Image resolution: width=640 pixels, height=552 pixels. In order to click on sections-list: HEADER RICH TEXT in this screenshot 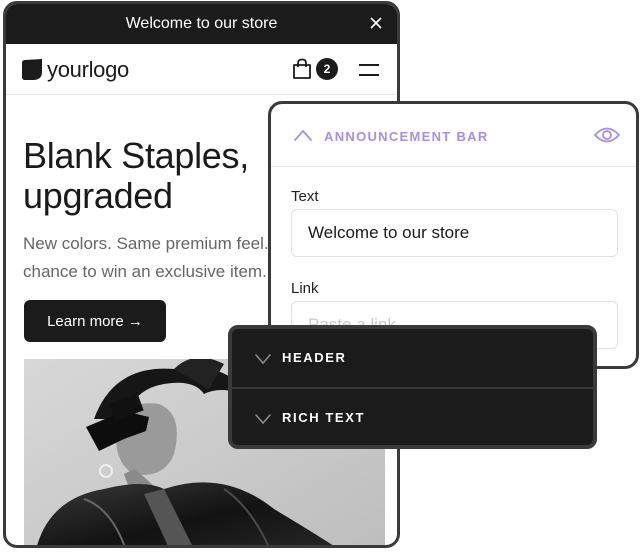, I will do `click(412, 387)`.